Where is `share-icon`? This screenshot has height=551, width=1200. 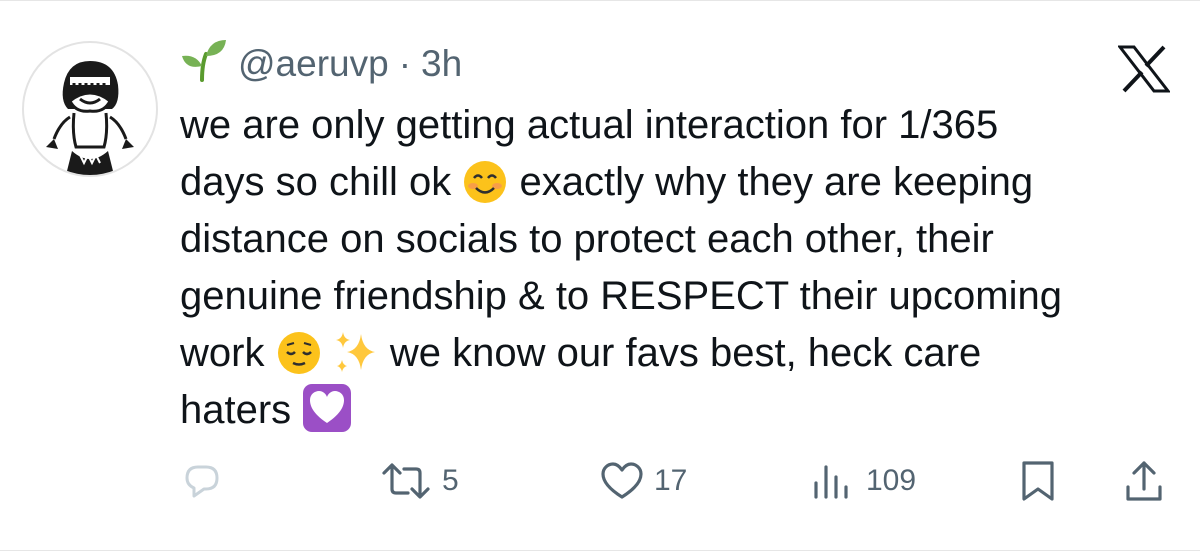
share-icon is located at coordinates (1144, 481).